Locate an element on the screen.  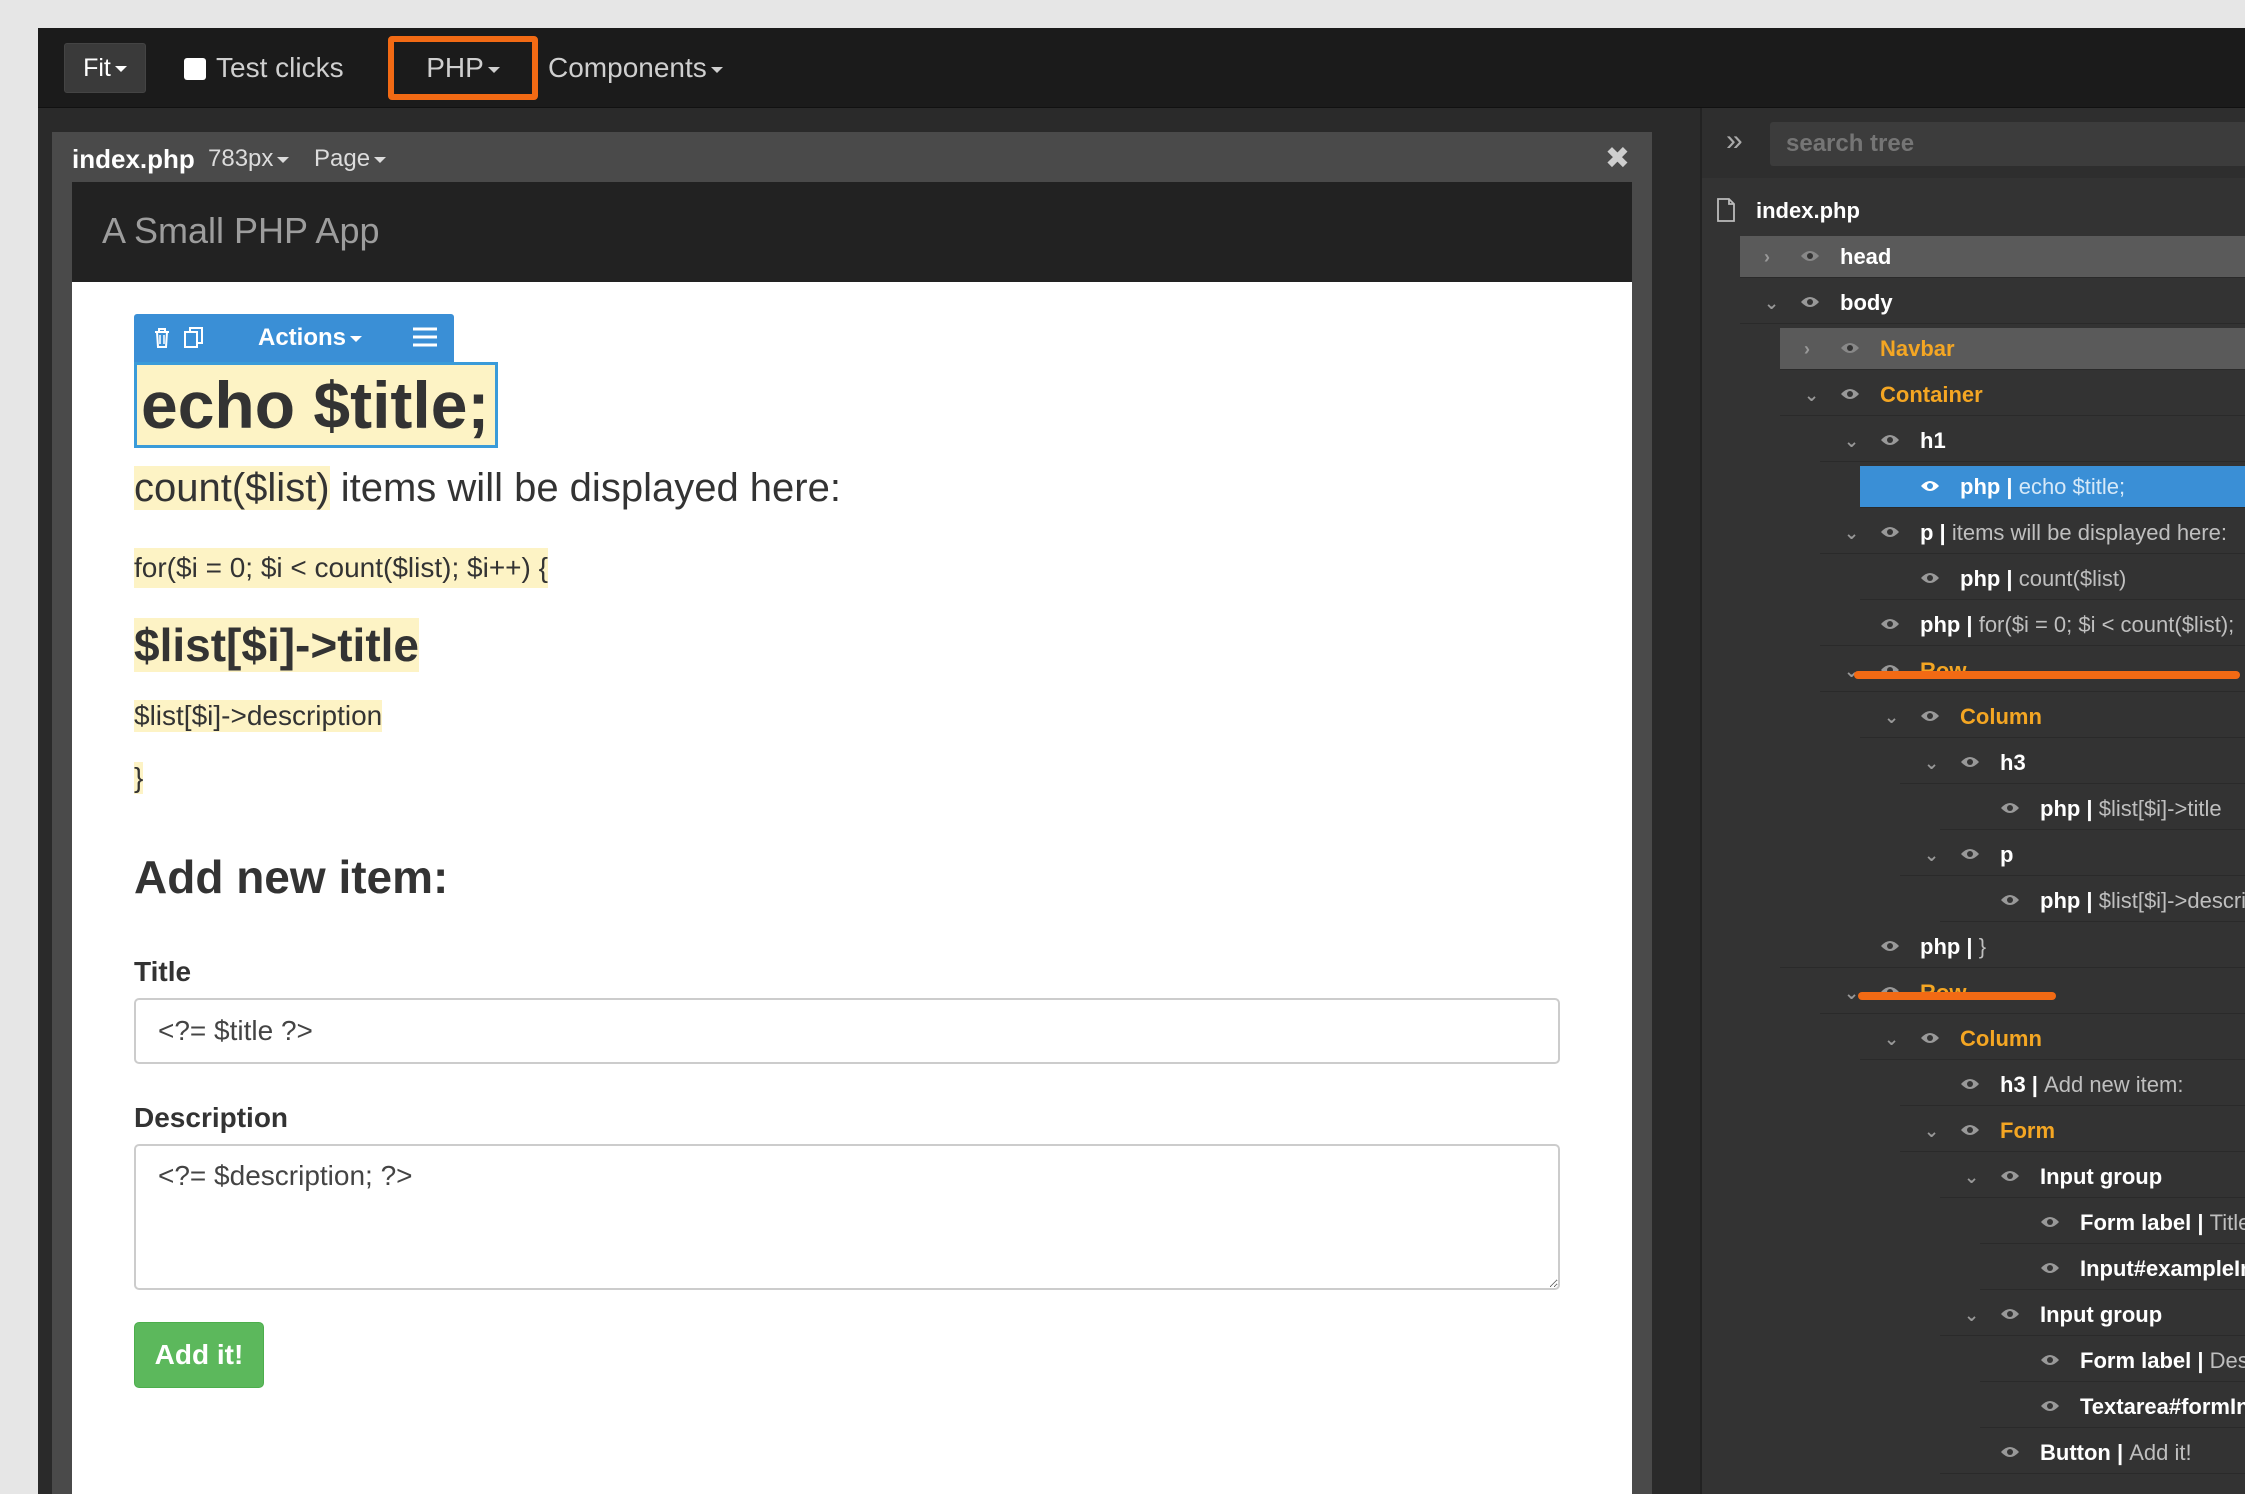
tree-node: ⌄ p is located at coordinates (1973, 855).